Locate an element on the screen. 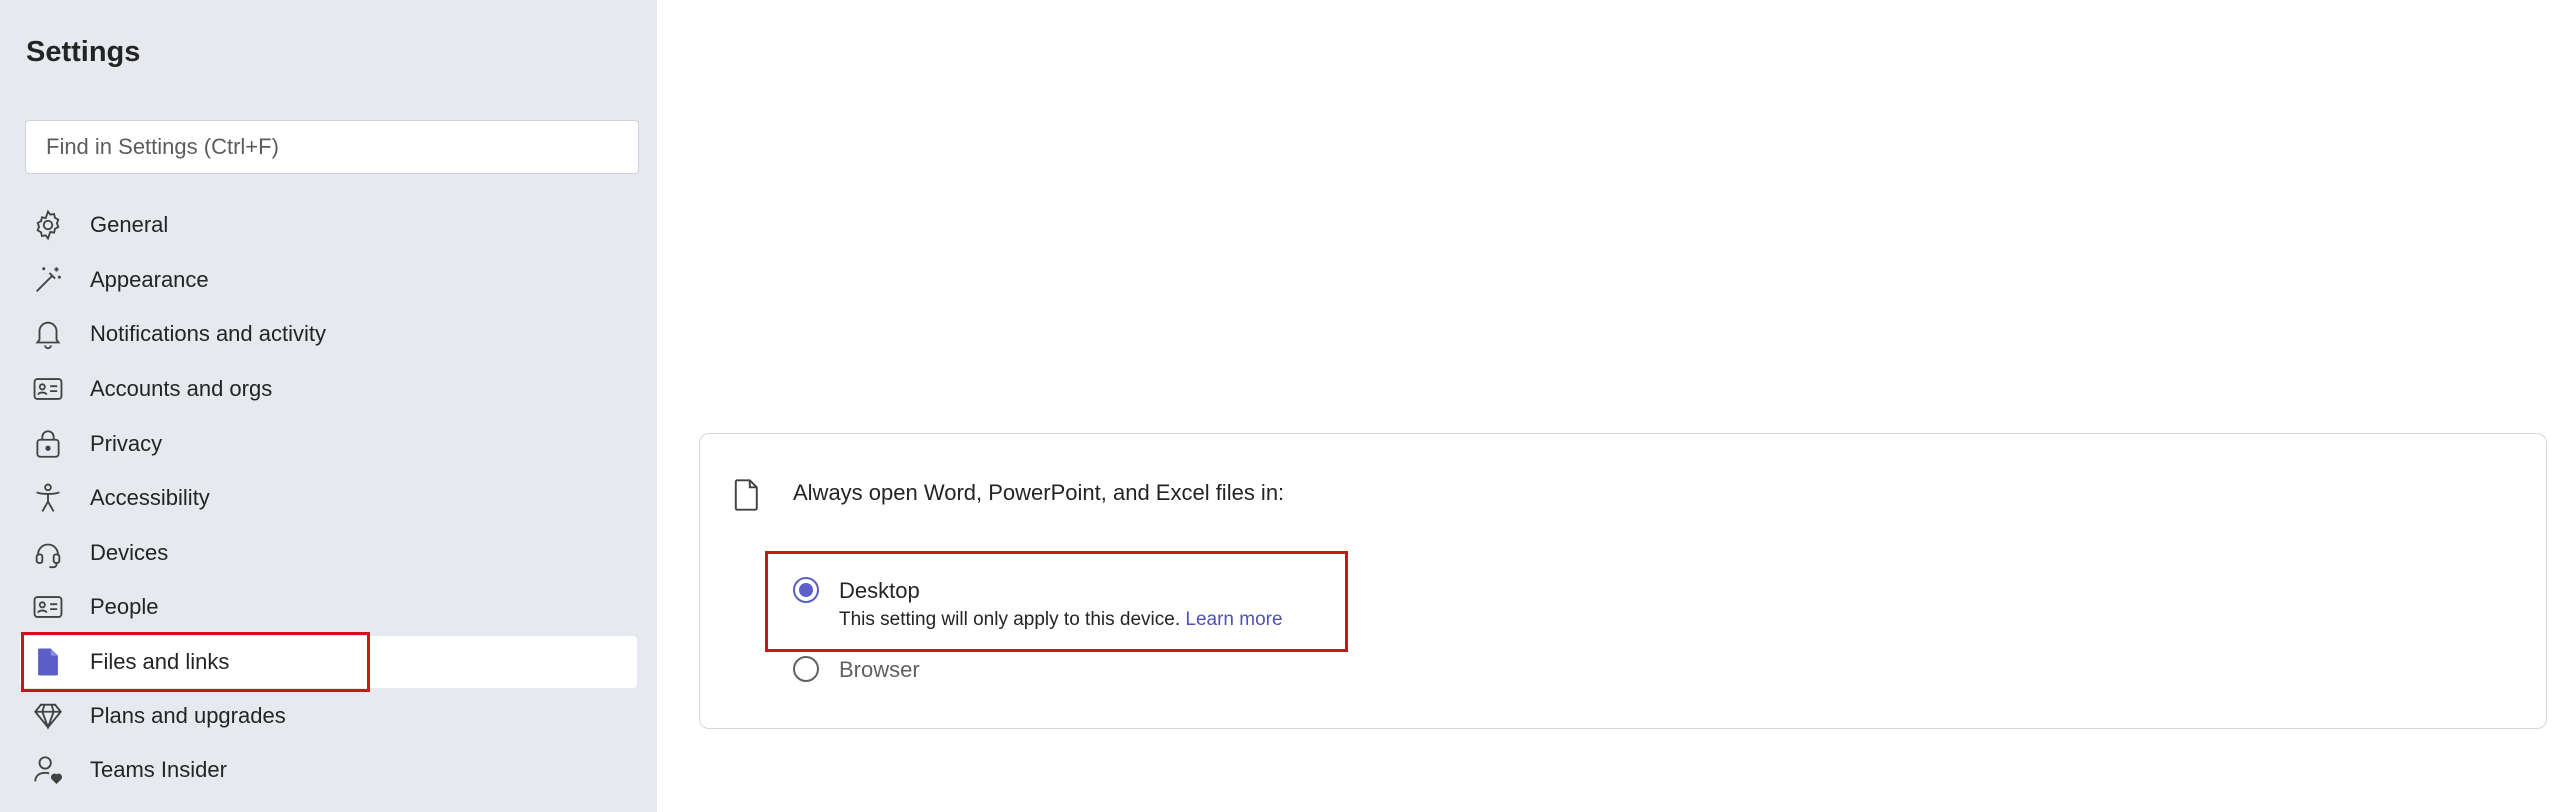 This screenshot has width=2560, height=812. browser-radio is located at coordinates (806, 669).